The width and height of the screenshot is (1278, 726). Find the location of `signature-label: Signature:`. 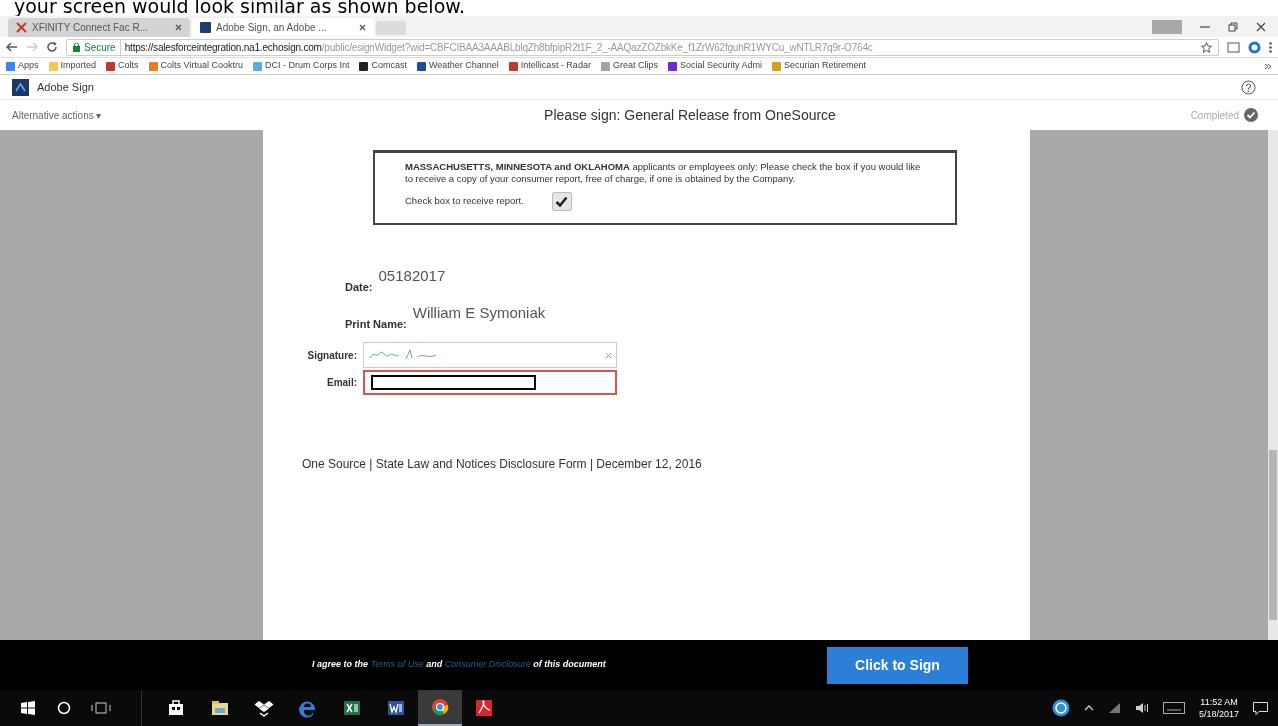

signature-label: Signature: is located at coordinates (331, 355).